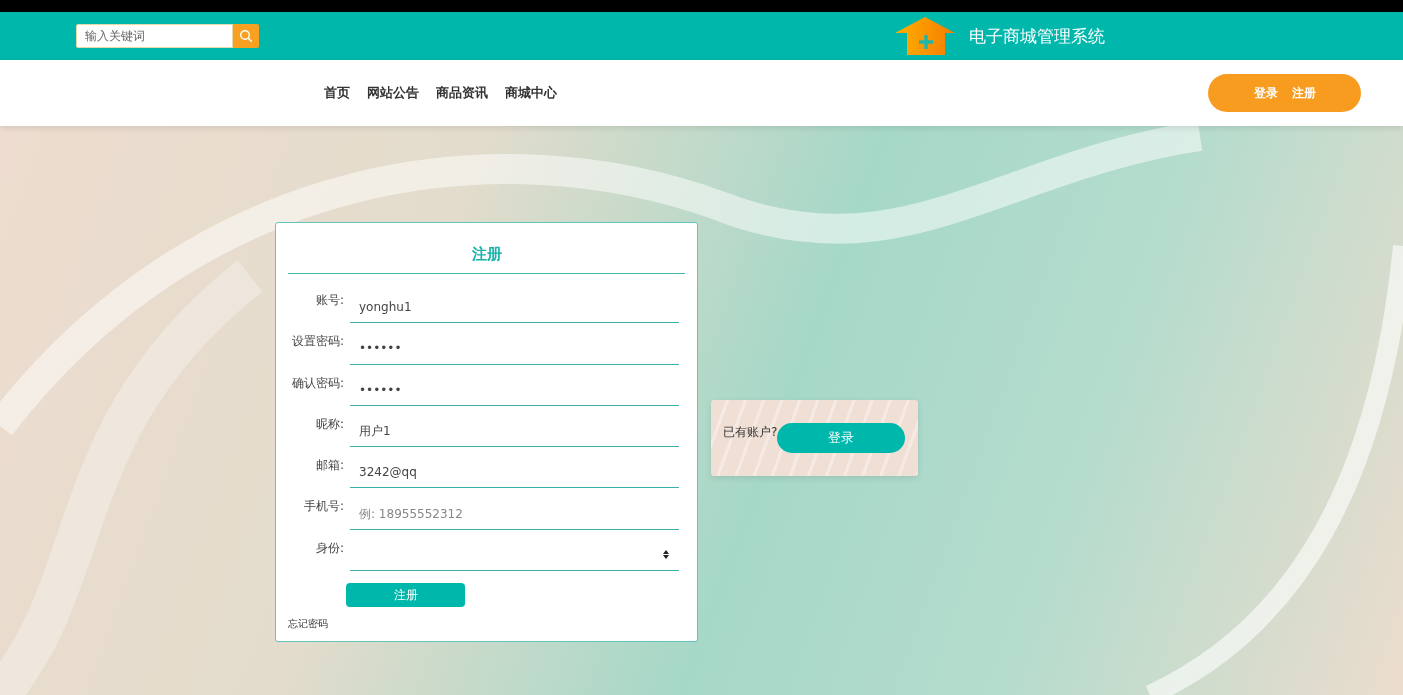 Image resolution: width=1403 pixels, height=695 pixels. Describe the element at coordinates (329, 548) in the screenshot. I see `field-label: 身份:` at that location.